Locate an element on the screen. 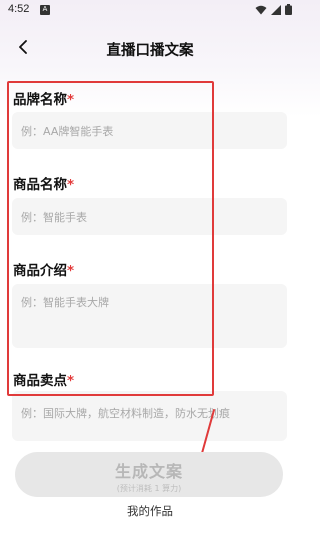 The image size is (320, 533). battery-icon is located at coordinates (288, 9).